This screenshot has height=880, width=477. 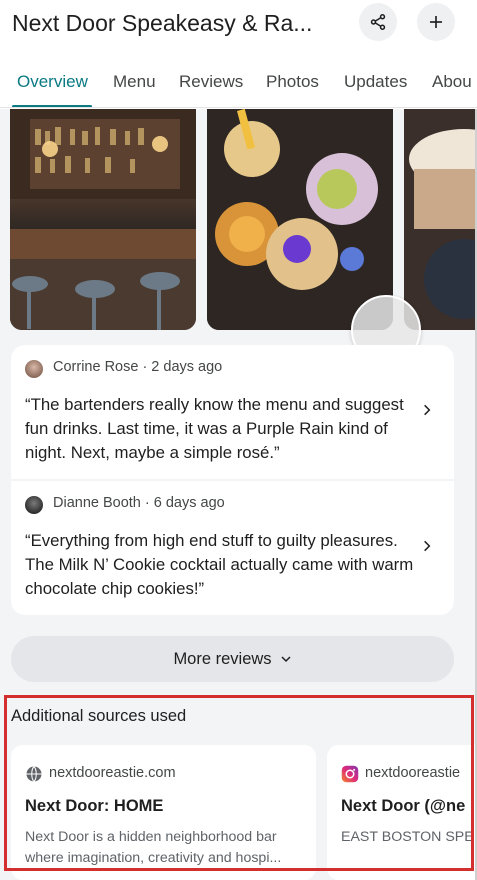 What do you see at coordinates (403, 806) in the screenshot?
I see `source-title: Next Door (@ne` at bounding box center [403, 806].